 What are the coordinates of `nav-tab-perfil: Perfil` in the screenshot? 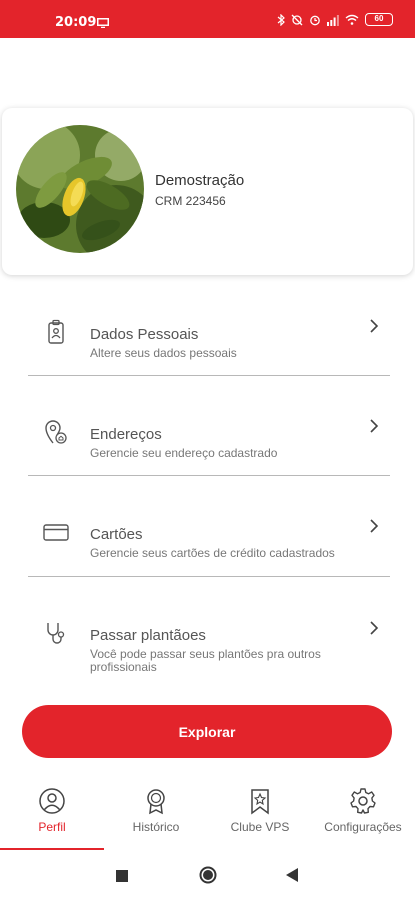 It's located at (52, 814).